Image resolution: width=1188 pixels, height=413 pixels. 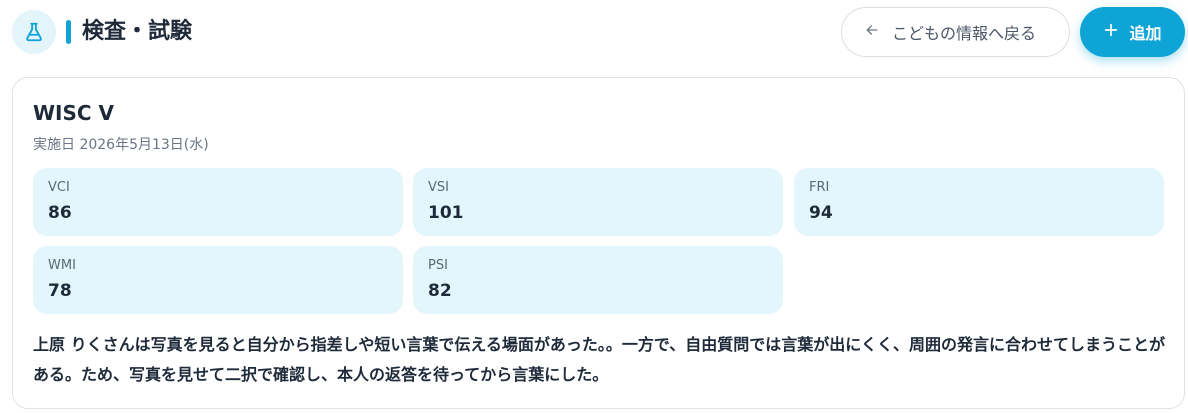 What do you see at coordinates (438, 265) in the screenshot?
I see `score-label: PSI` at bounding box center [438, 265].